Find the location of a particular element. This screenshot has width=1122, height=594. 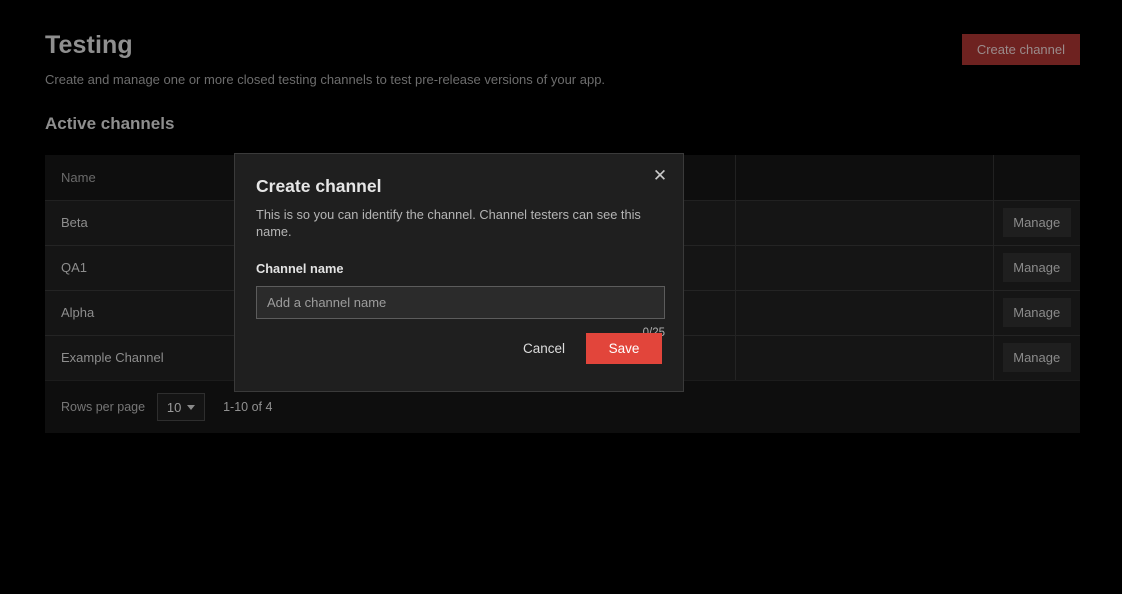

channel-name-input is located at coordinates (460, 302).